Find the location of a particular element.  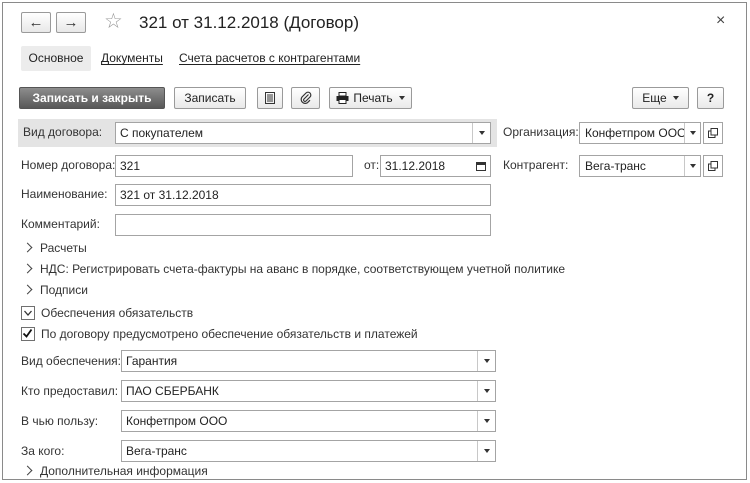

paperclip-icon is located at coordinates (305, 97).